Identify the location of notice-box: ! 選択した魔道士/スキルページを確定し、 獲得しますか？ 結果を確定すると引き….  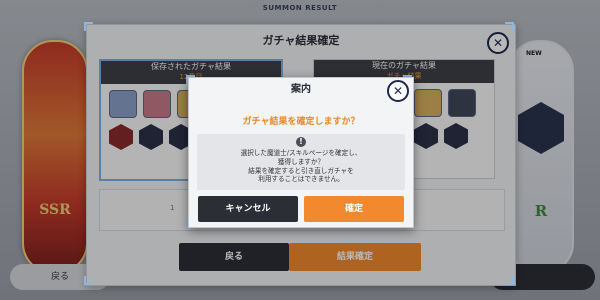
(301, 162).